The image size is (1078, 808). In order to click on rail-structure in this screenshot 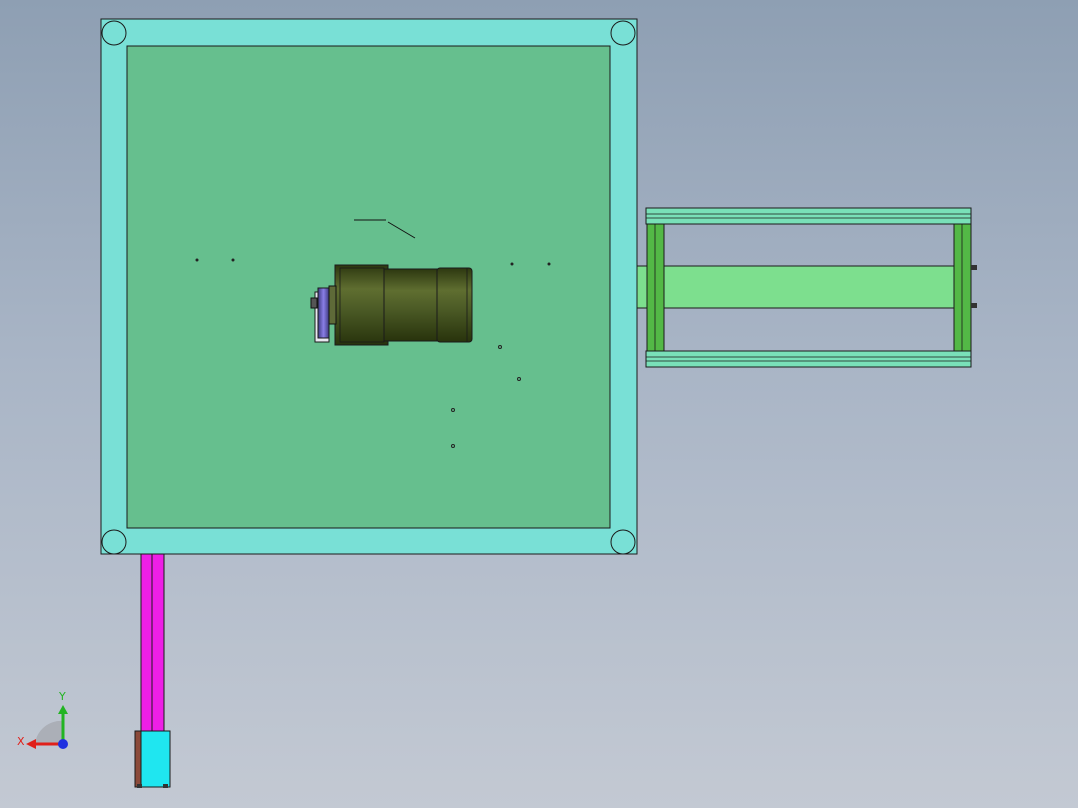, I will do `click(806, 287)`.